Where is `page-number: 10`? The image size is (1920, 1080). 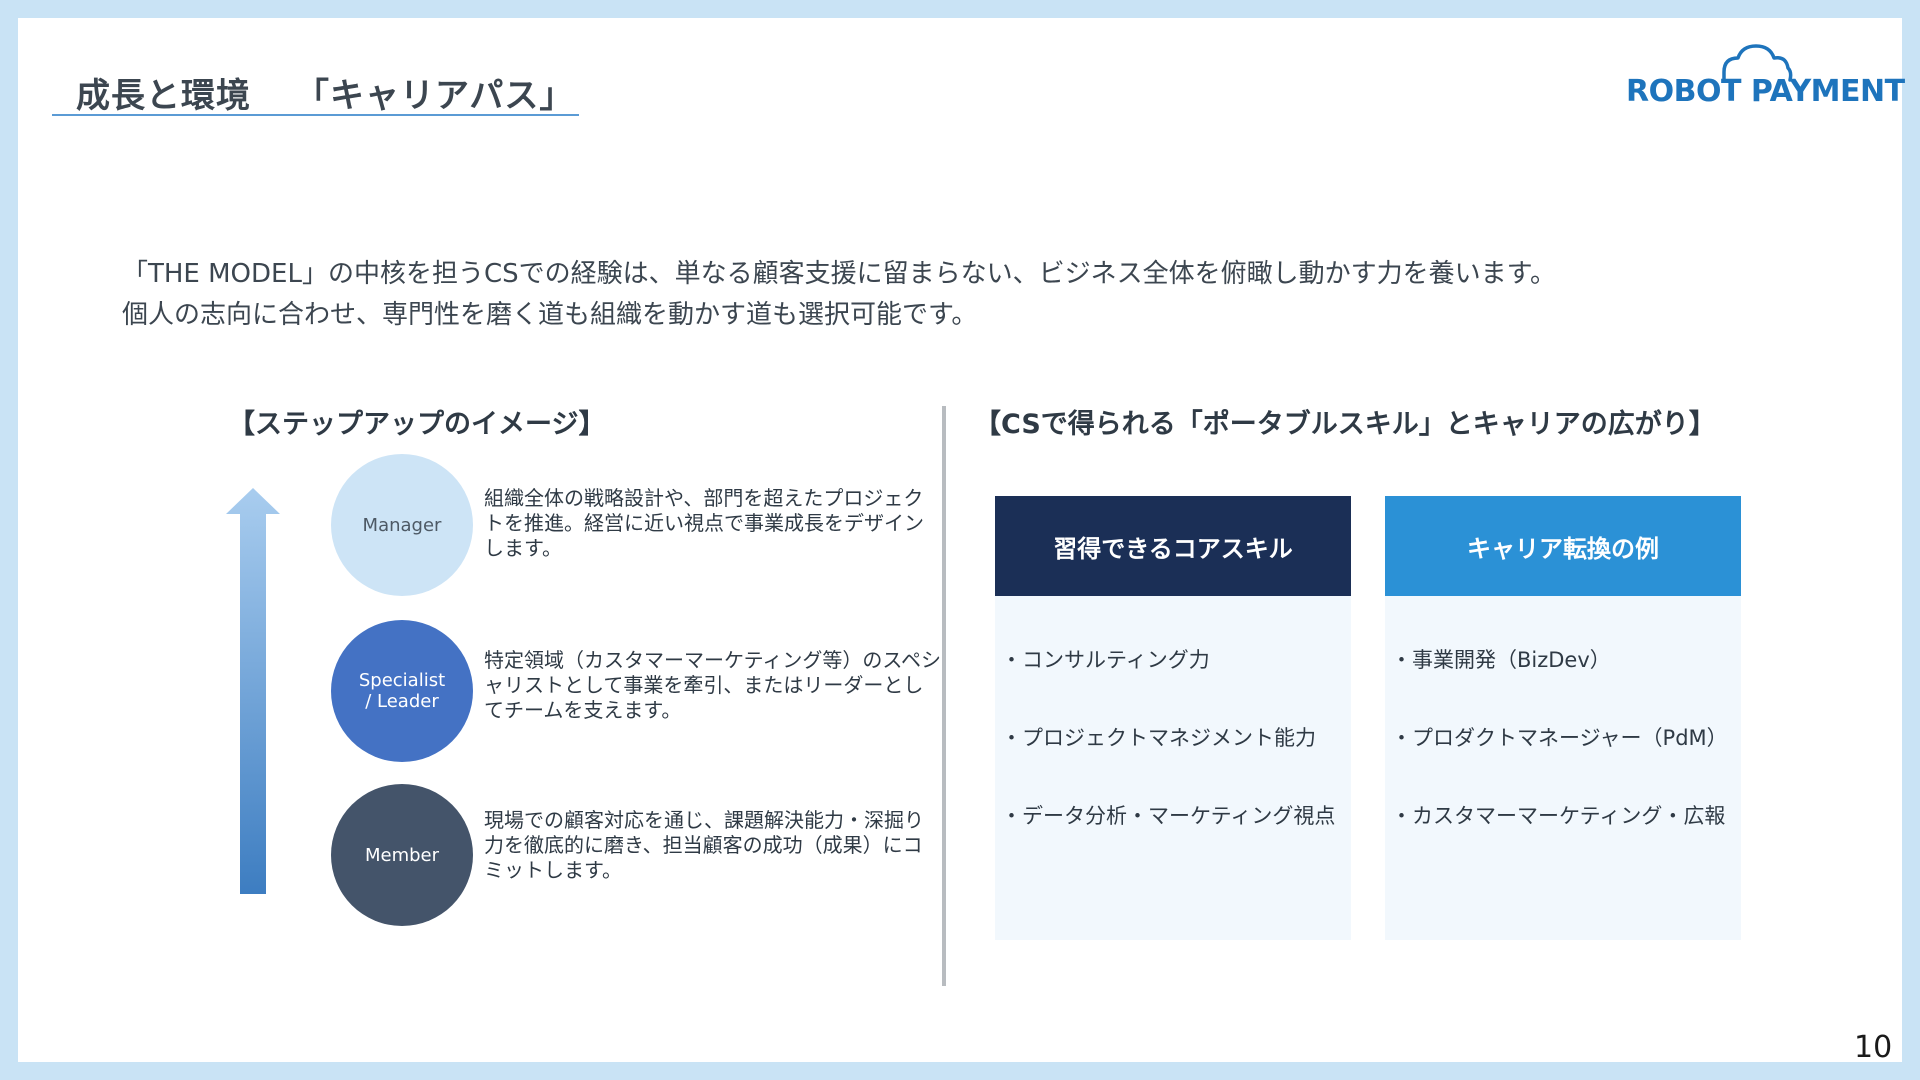
page-number: 10 is located at coordinates (1873, 1047).